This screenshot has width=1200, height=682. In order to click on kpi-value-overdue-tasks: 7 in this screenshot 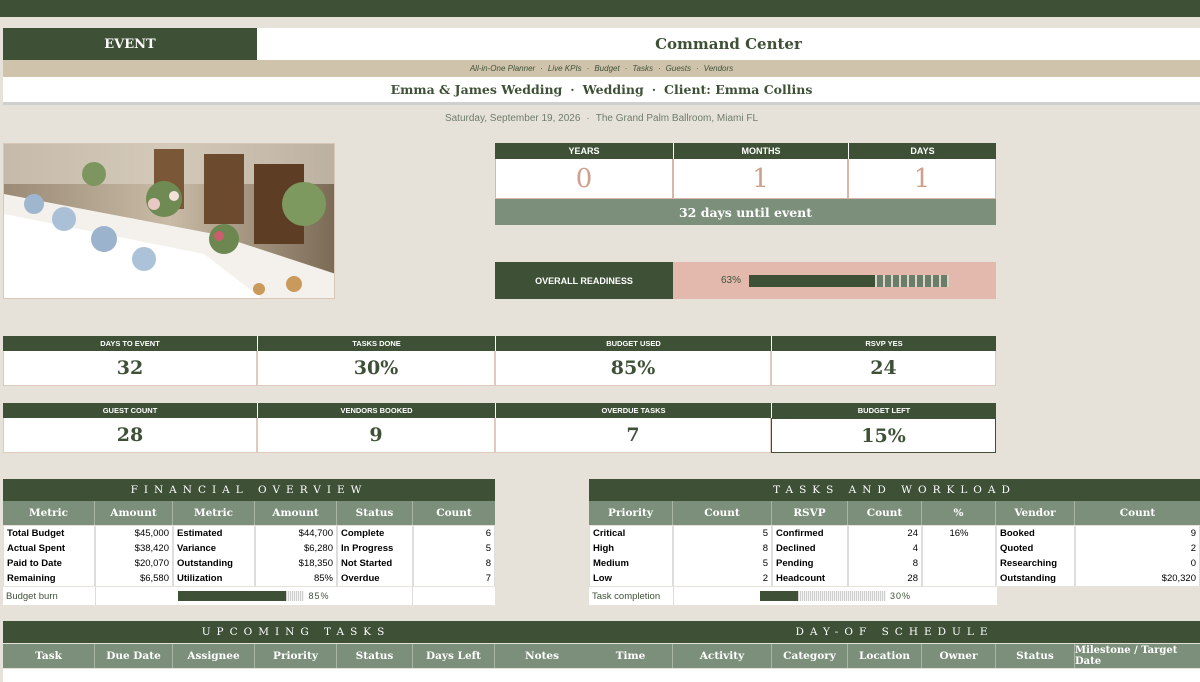, I will do `click(633, 435)`.